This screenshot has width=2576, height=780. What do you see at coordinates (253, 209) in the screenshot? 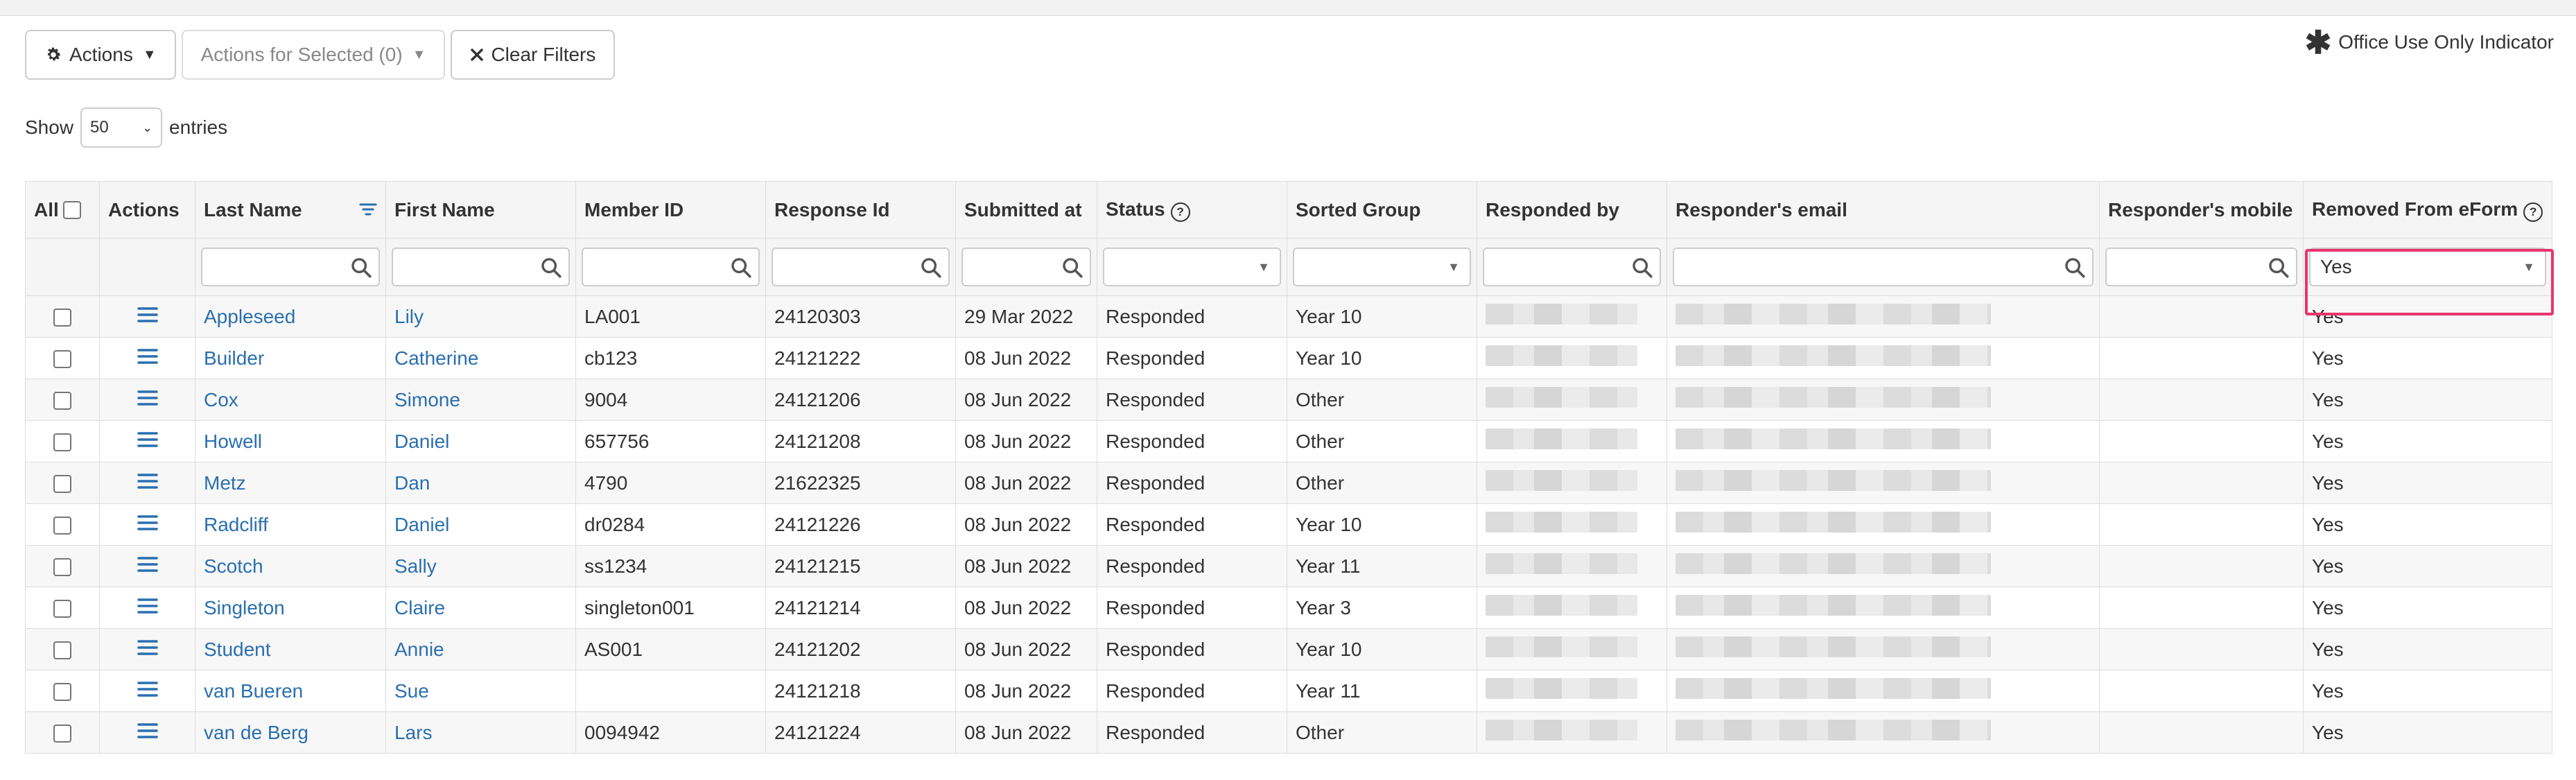
I see `header-last-name-label: Last Name` at bounding box center [253, 209].